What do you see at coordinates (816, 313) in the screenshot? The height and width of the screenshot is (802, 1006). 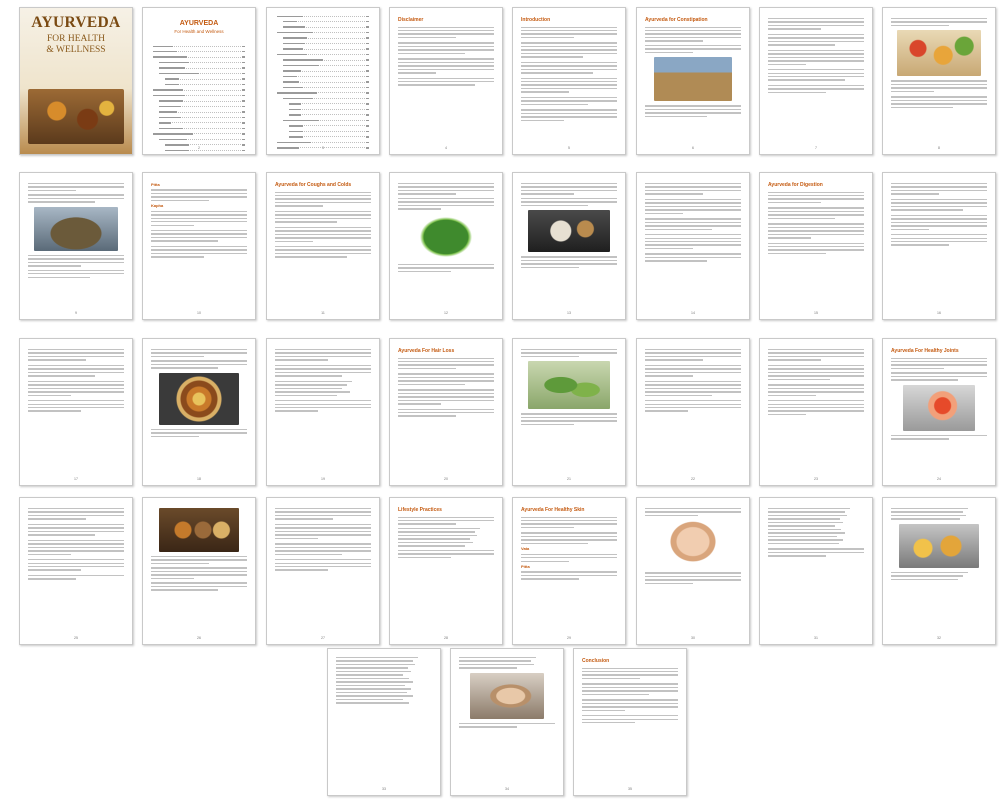 I see `page-number: 15` at bounding box center [816, 313].